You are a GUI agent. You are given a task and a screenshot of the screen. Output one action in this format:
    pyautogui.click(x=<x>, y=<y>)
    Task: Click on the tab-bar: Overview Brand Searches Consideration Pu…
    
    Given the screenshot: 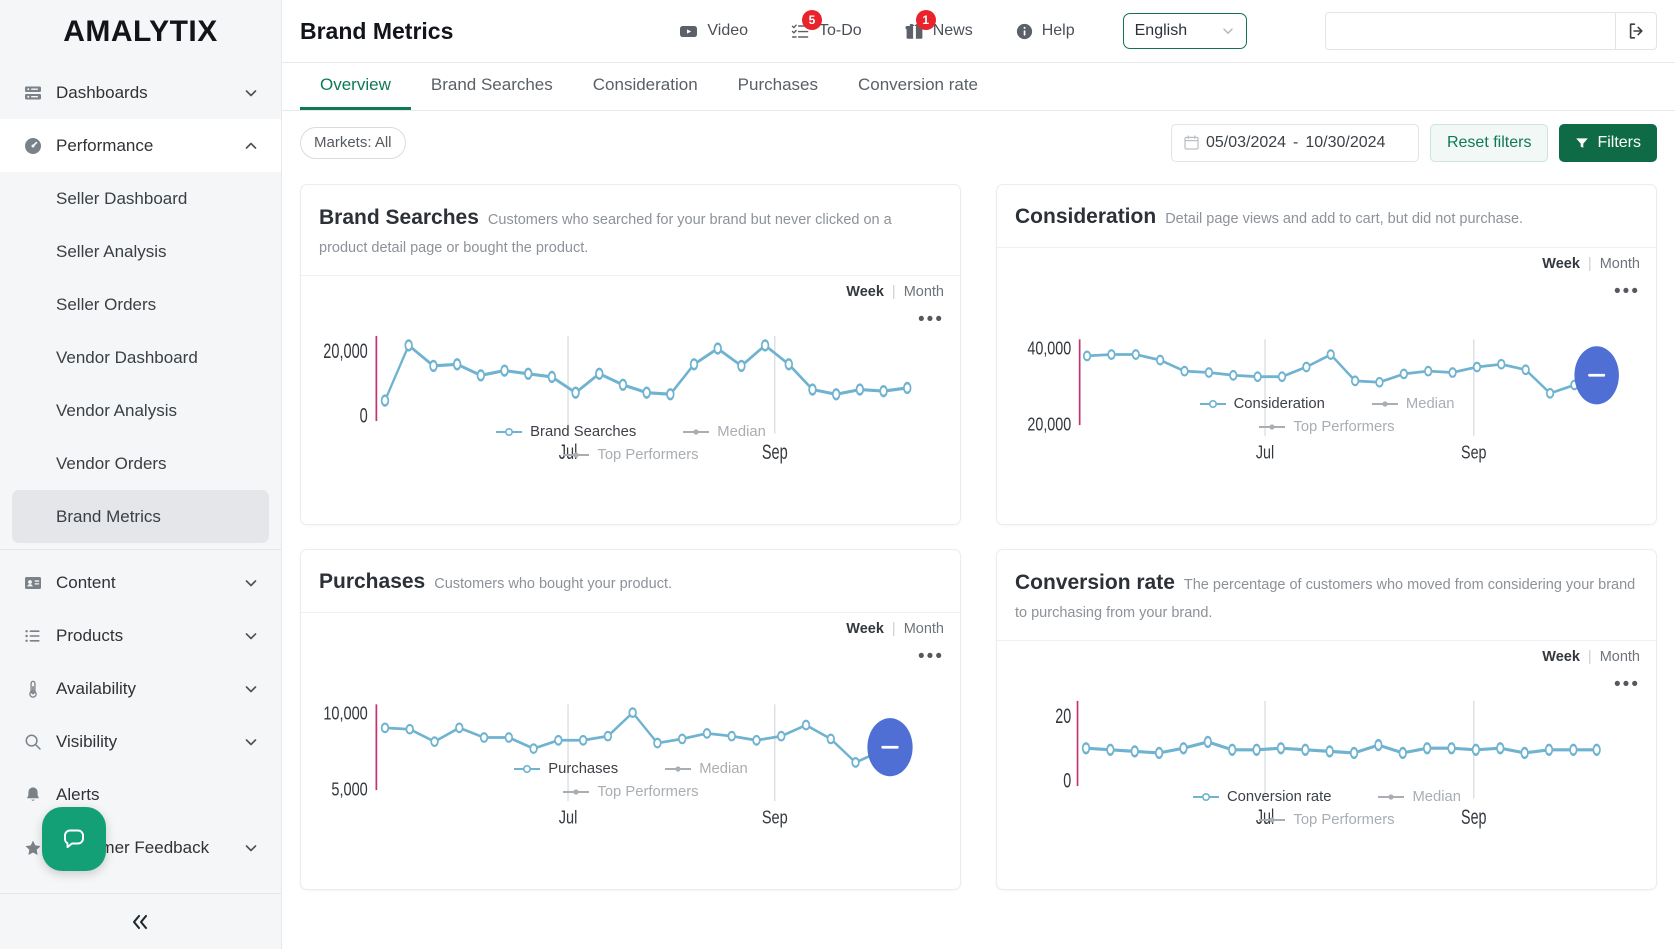 What is the action you would take?
    pyautogui.click(x=978, y=87)
    